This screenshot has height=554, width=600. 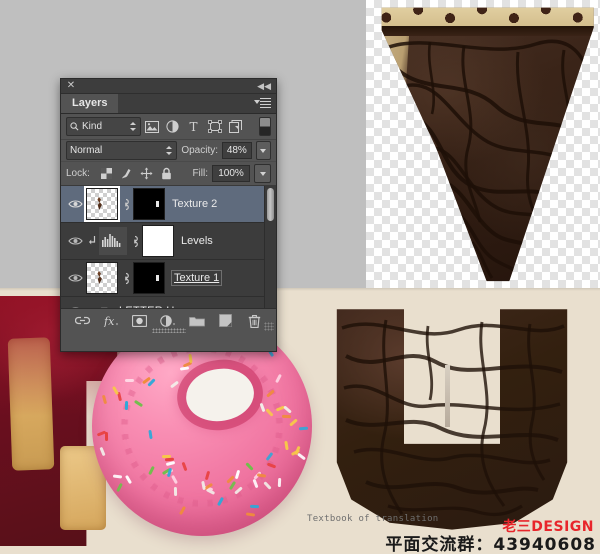 I want to click on lock-all-icon, so click(x=166, y=173).